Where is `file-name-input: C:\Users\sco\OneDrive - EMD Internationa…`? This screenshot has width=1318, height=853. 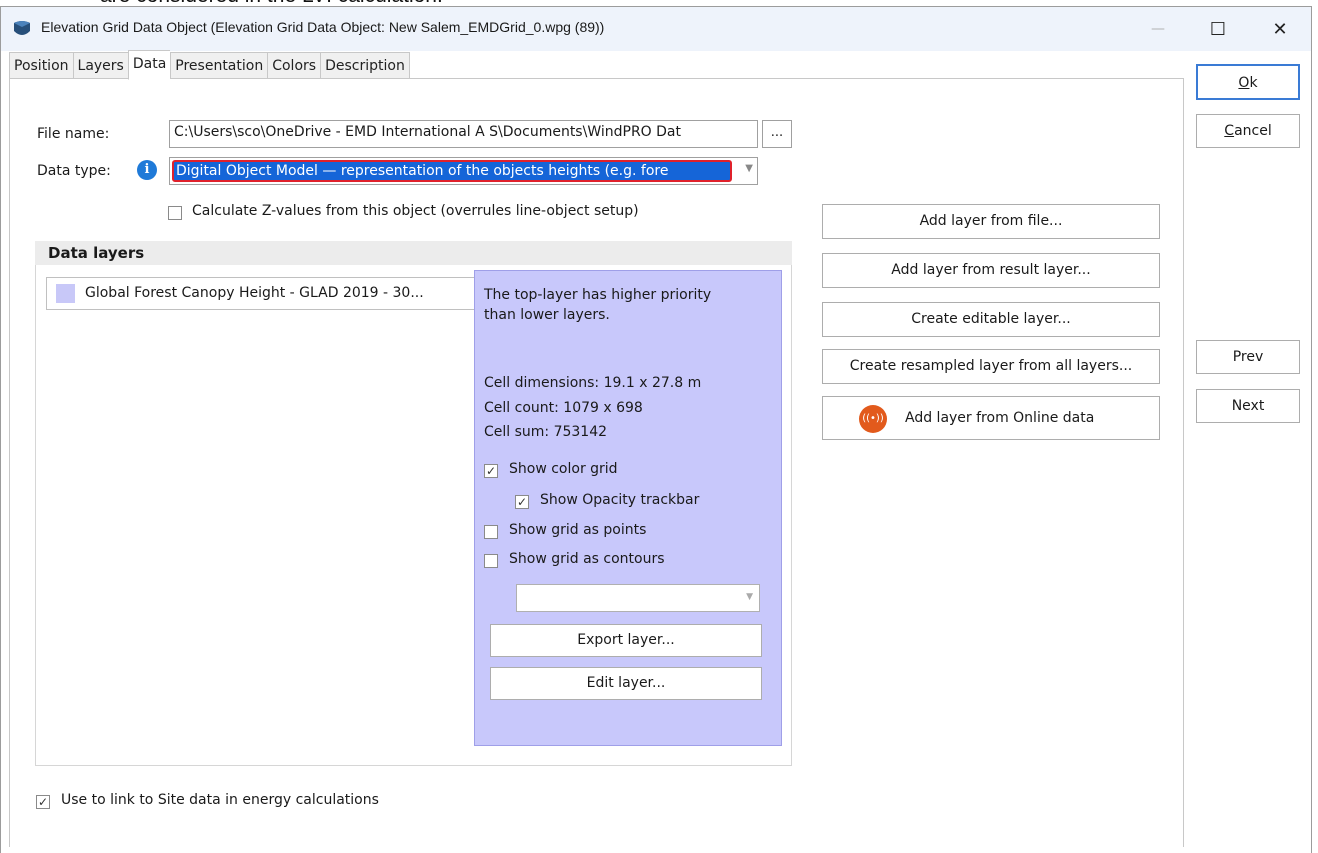
file-name-input: C:\Users\sco\OneDrive - EMD Internationa… is located at coordinates (463, 134).